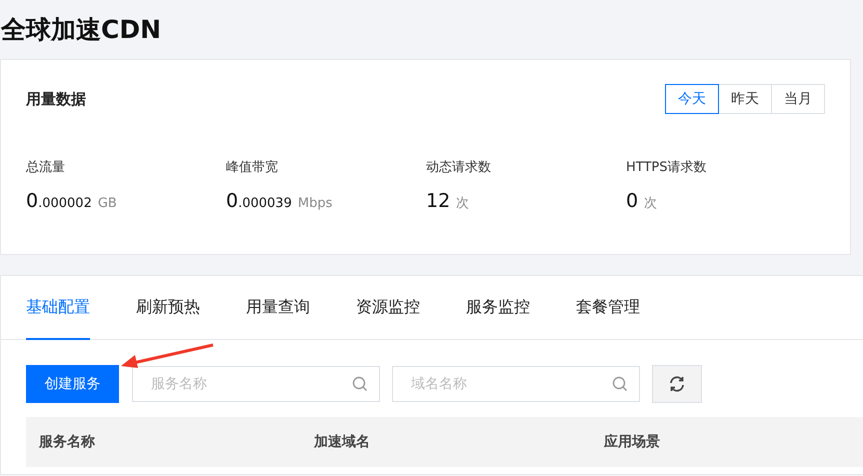  I want to click on metric-label: HTTPS请求数, so click(667, 167).